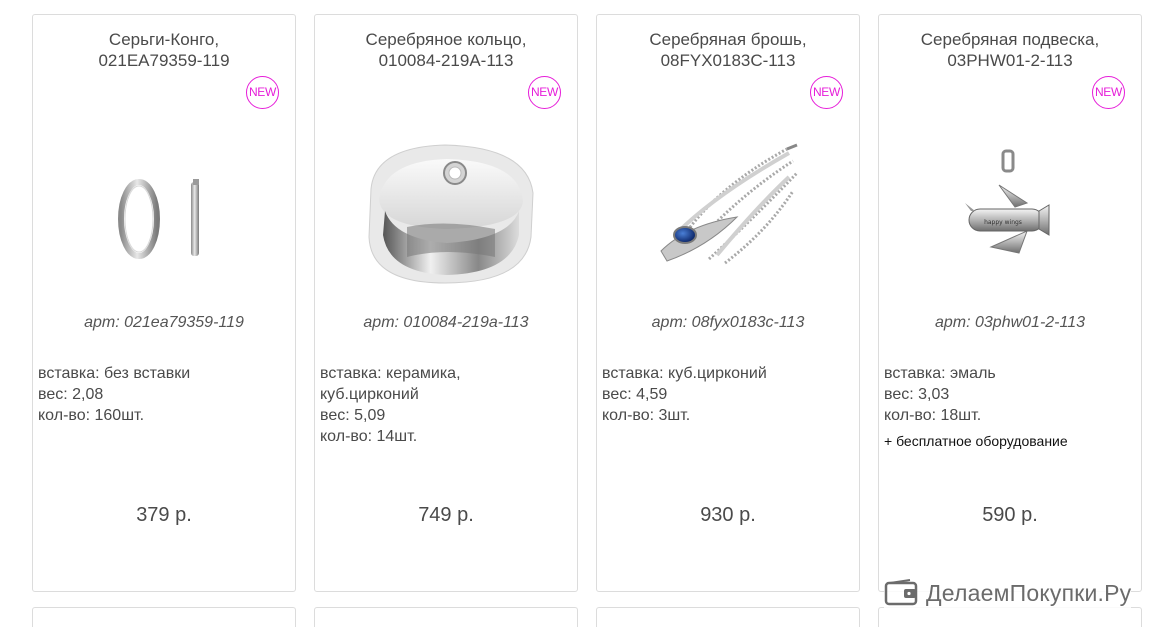  What do you see at coordinates (369, 436) in the screenshot?
I see `spec-quantity: кол-во: 14шт.` at bounding box center [369, 436].